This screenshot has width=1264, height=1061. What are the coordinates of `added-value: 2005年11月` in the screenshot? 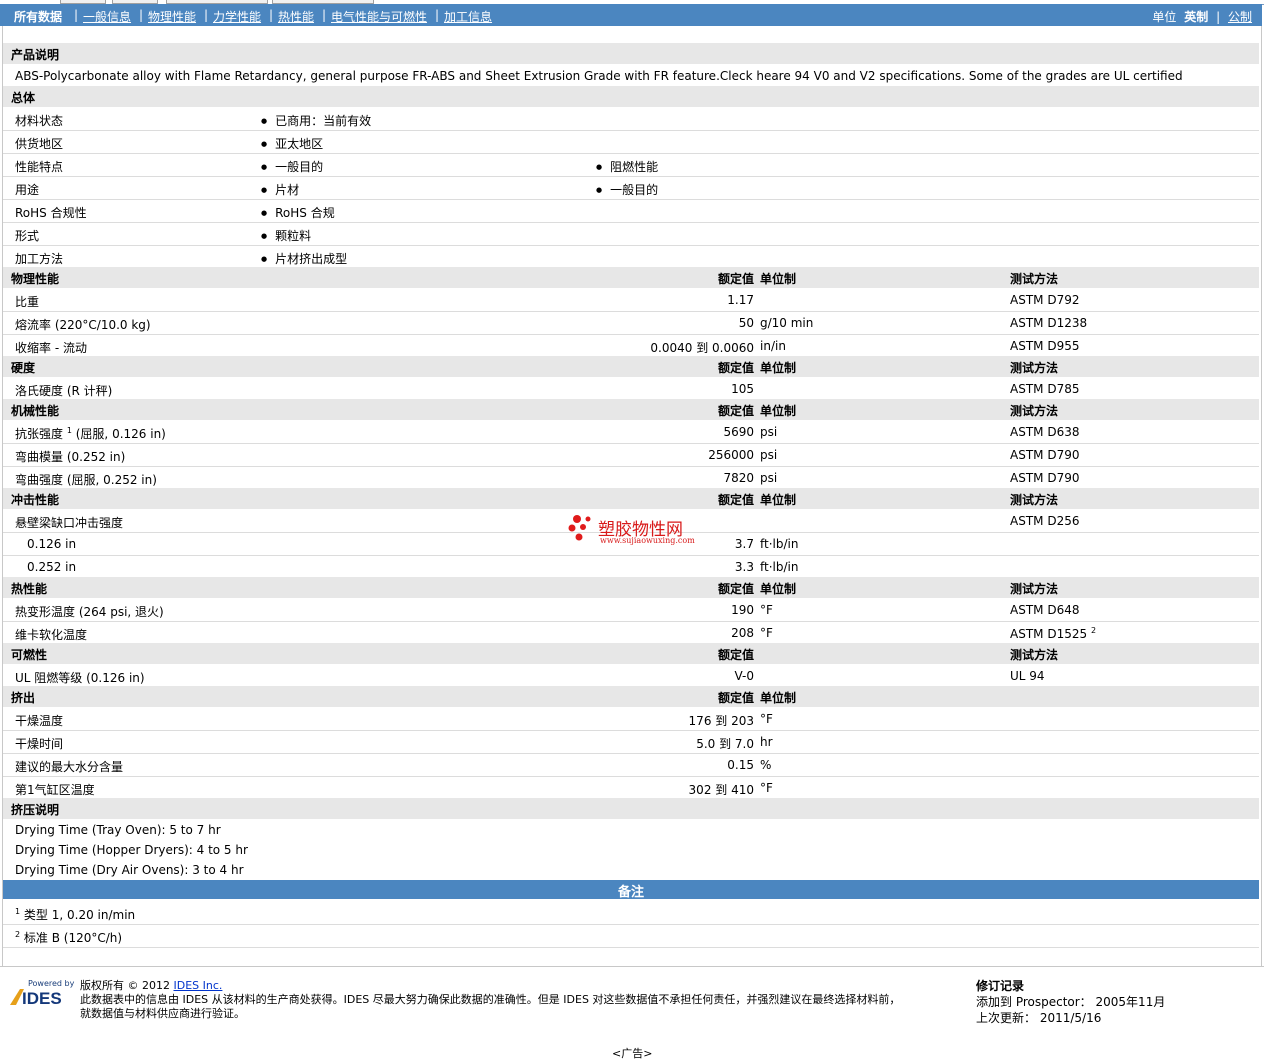 It's located at (1130, 1002).